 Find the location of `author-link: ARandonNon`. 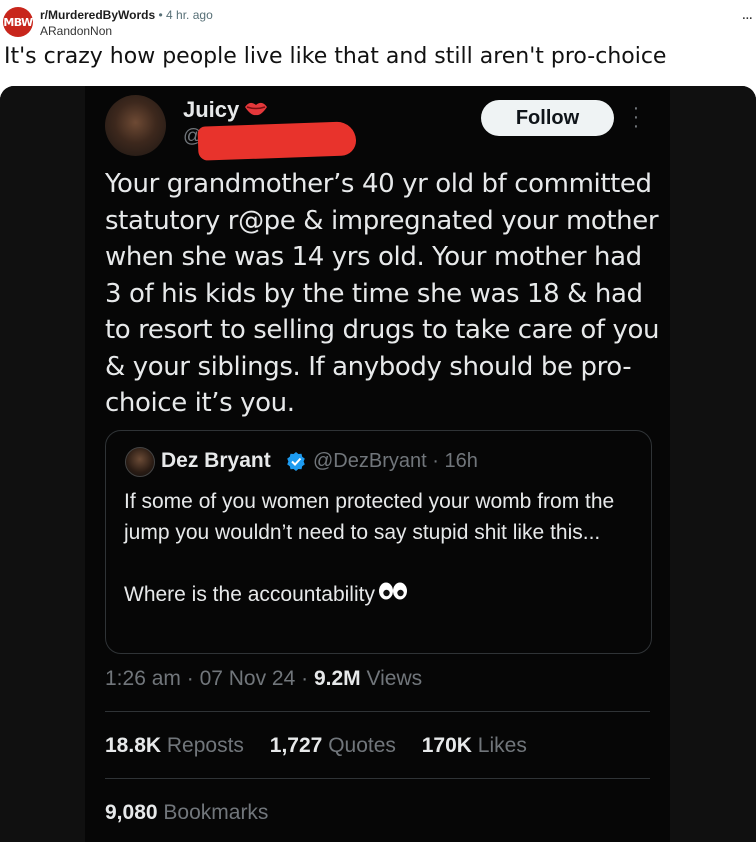

author-link: ARandonNon is located at coordinates (76, 31).